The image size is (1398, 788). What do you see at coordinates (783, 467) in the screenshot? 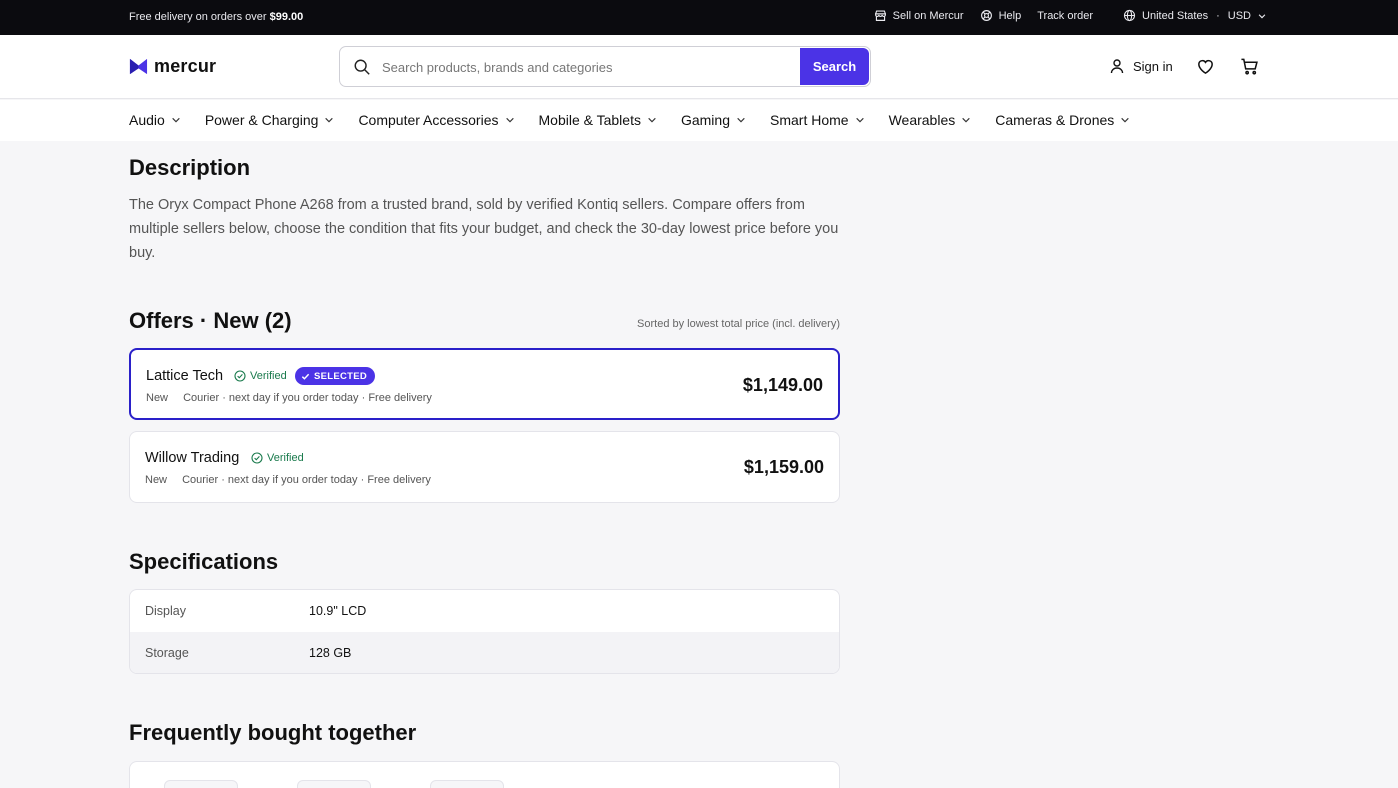
I see `offer-price: $1,159.00` at bounding box center [783, 467].